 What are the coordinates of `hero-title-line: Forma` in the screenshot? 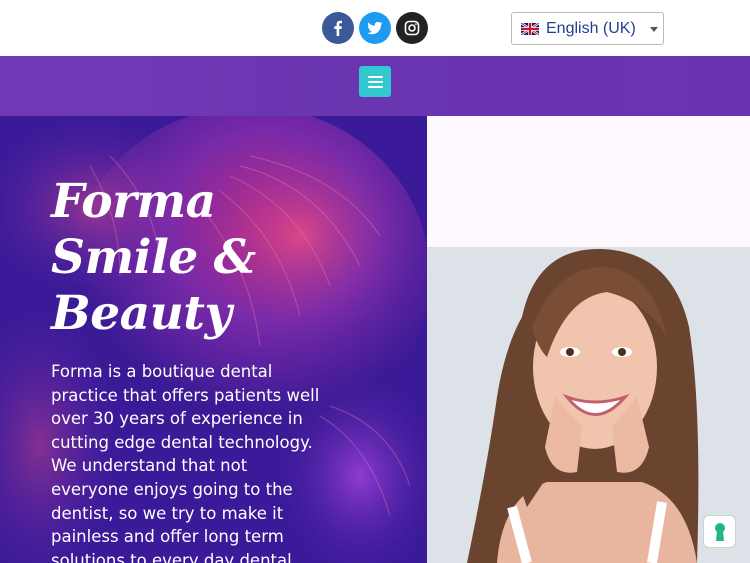 It's located at (133, 201).